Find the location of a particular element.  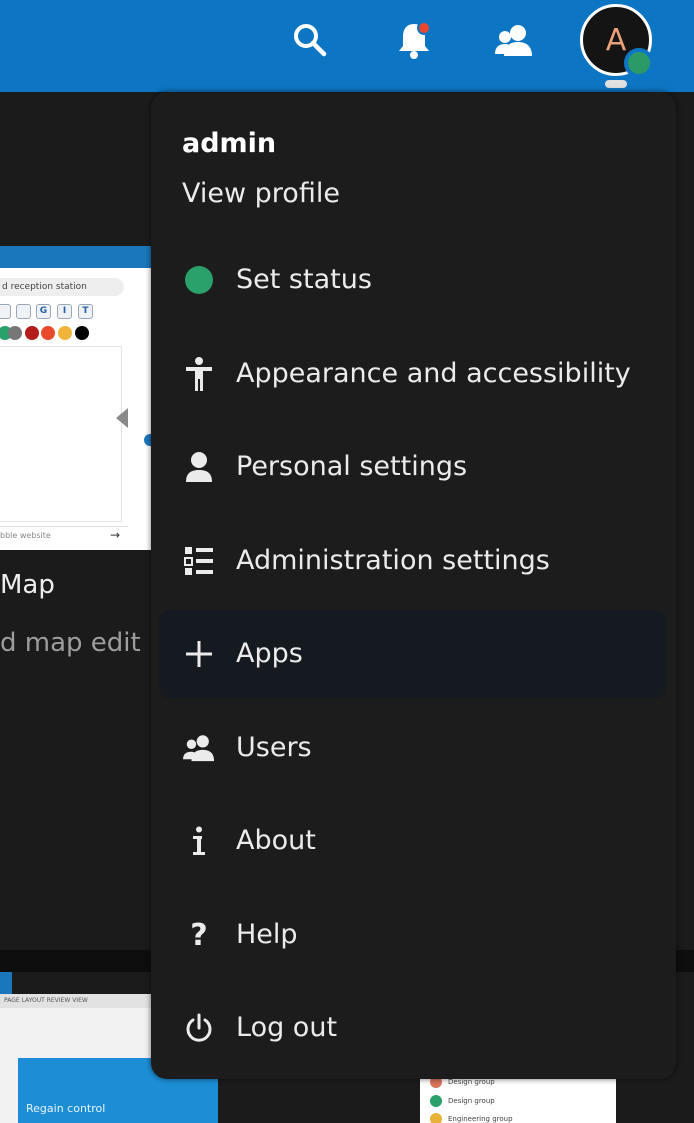

contacts-icon is located at coordinates (514, 40).